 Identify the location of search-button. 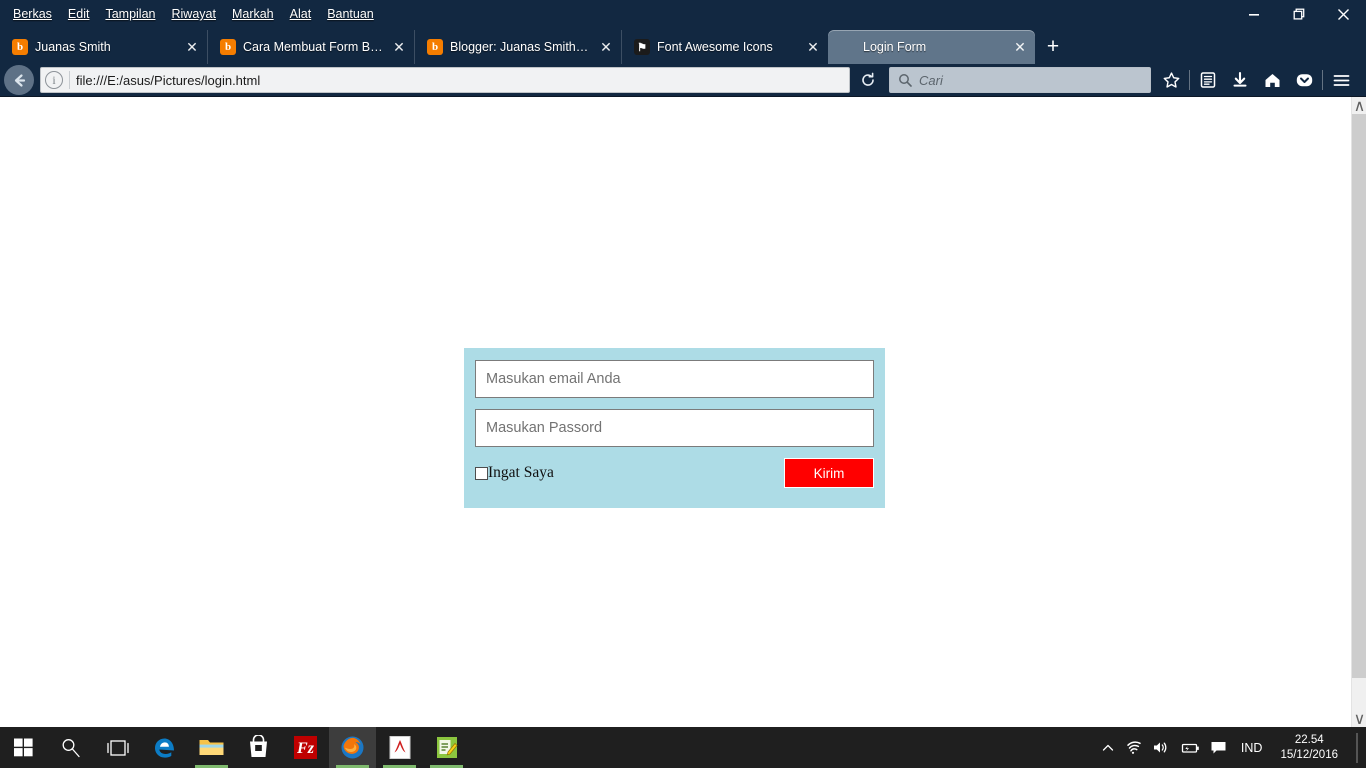
(70, 747).